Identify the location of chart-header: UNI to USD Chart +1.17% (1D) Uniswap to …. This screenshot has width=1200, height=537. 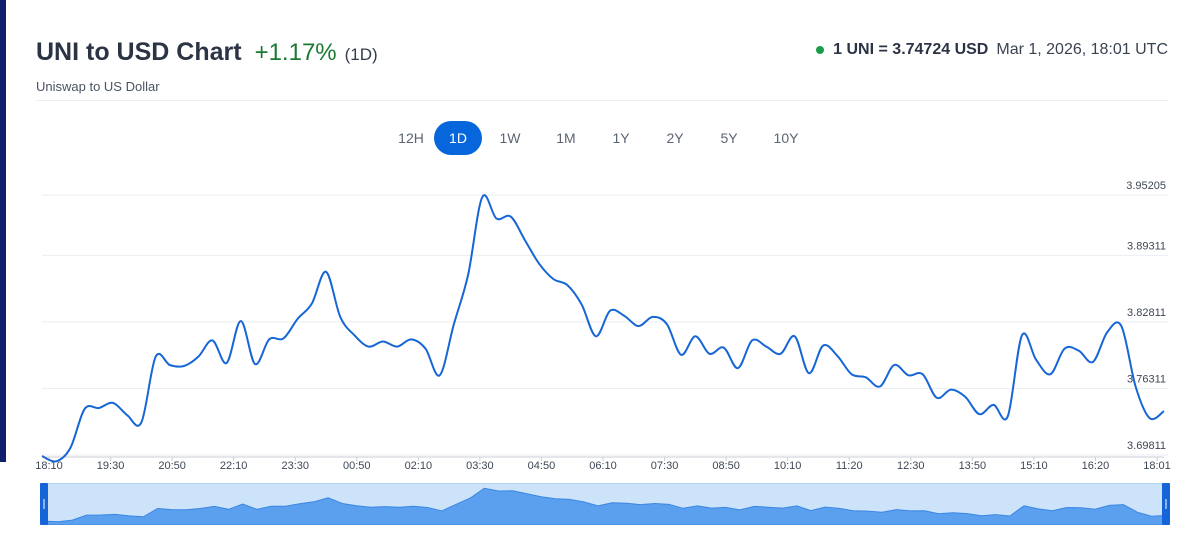
(602, 69).